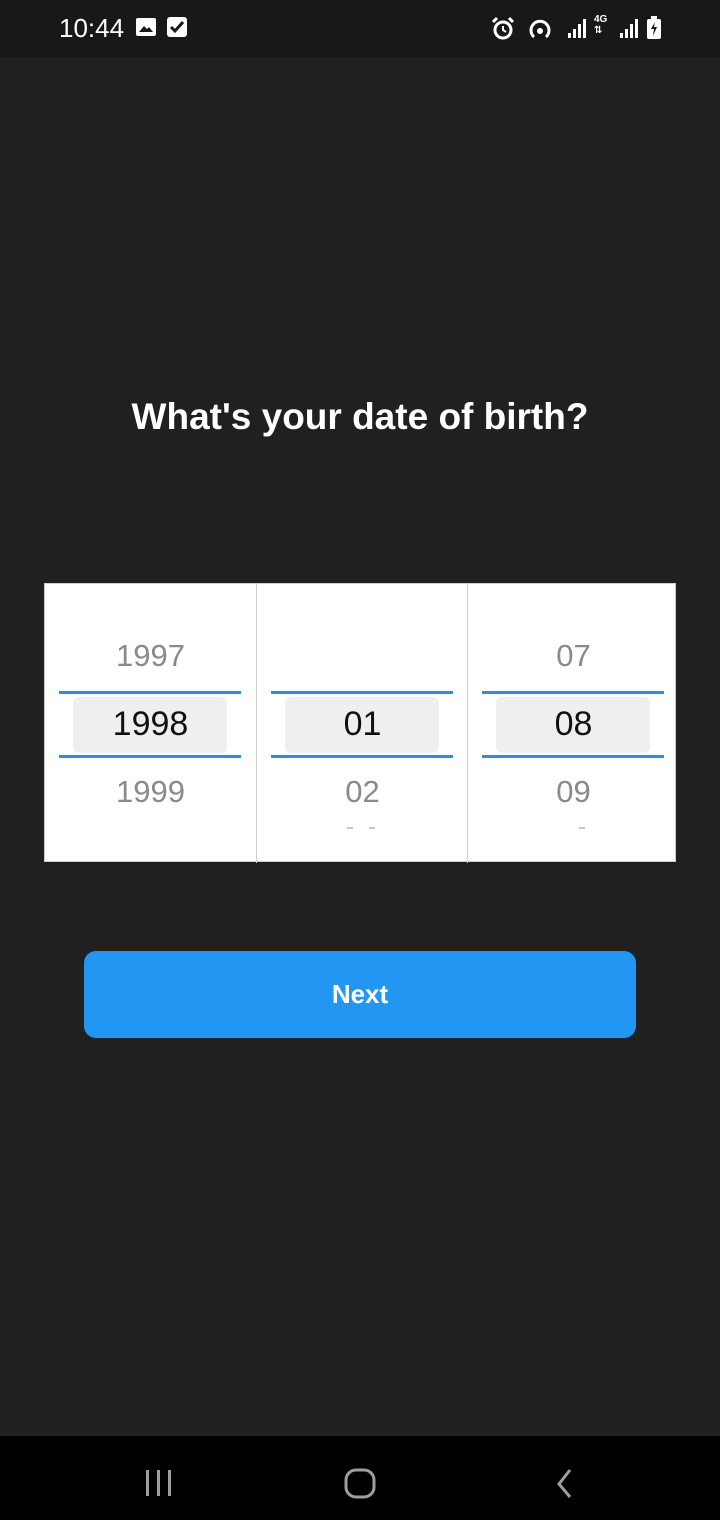  I want to click on battery-charging-icon, so click(654, 30).